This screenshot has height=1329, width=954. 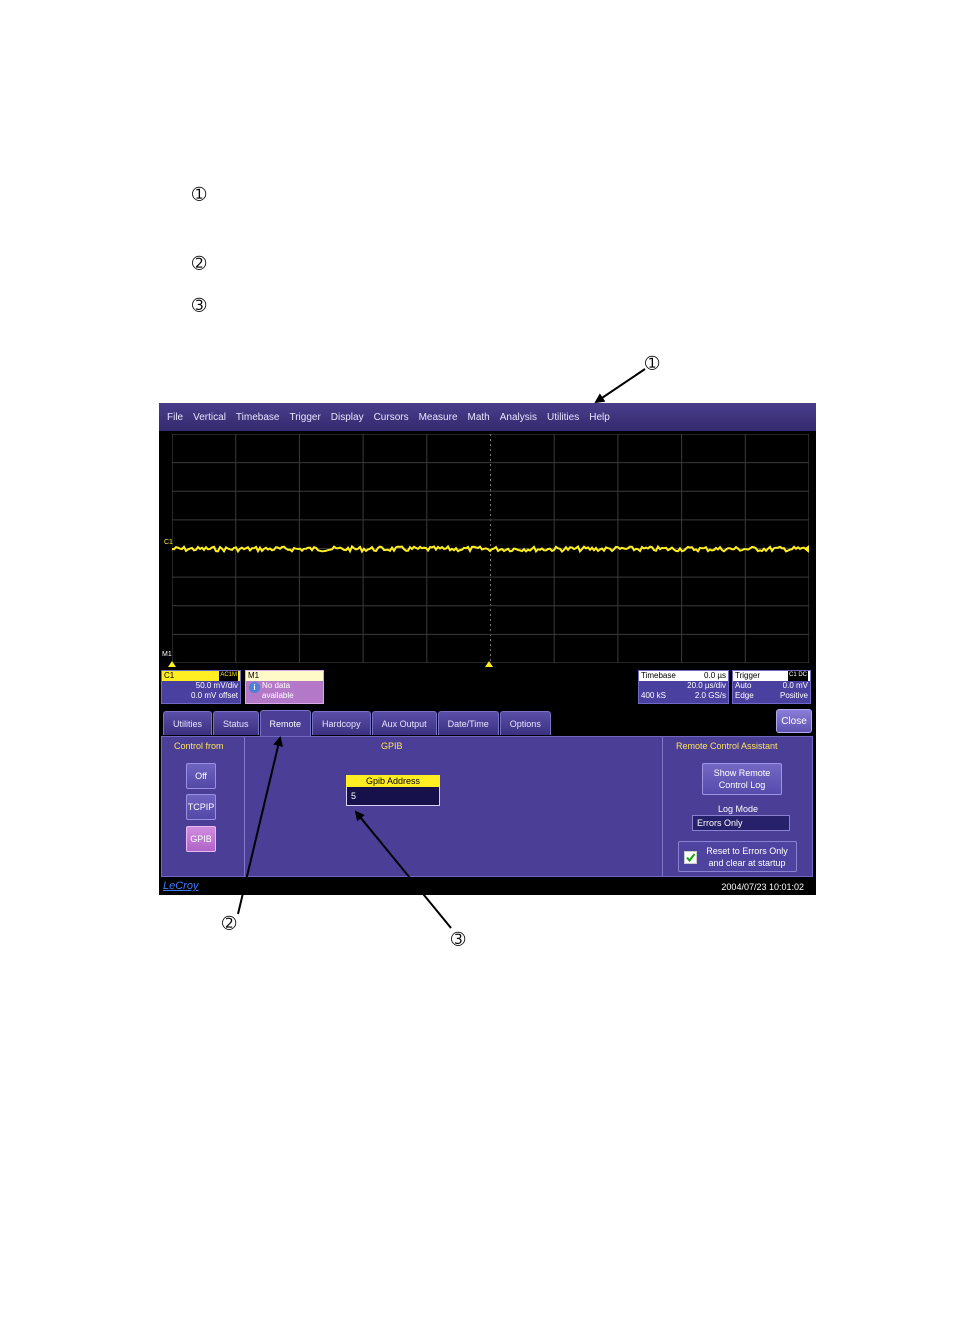 What do you see at coordinates (284, 676) in the screenshot?
I see `m1-title: M1` at bounding box center [284, 676].